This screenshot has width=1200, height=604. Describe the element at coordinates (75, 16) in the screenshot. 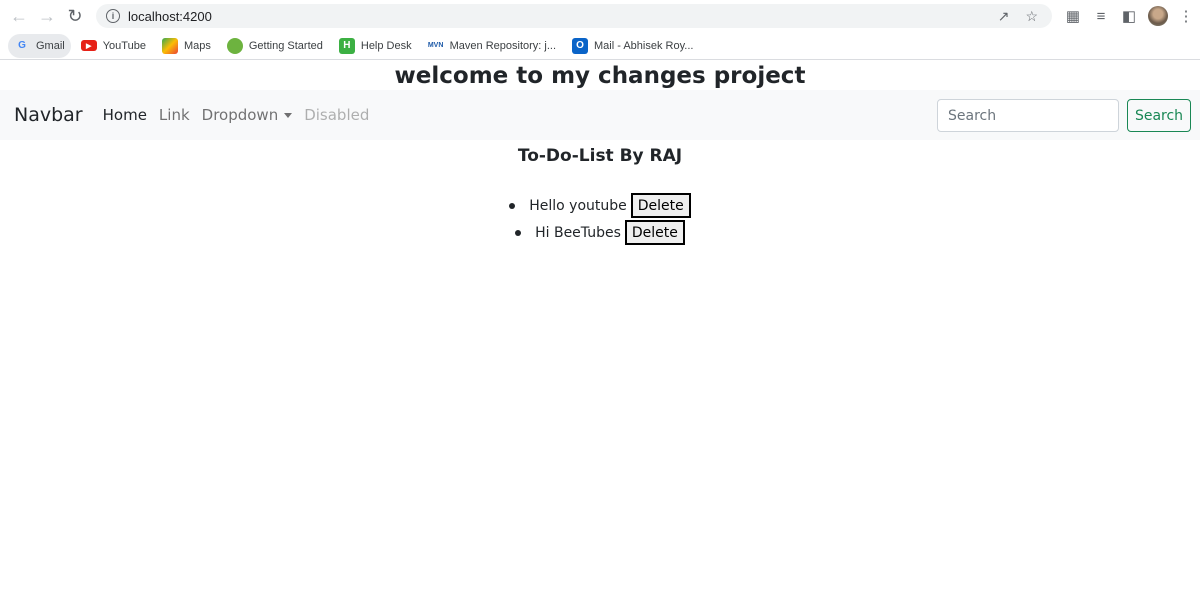

I see `reload-icon: ↻` at that location.